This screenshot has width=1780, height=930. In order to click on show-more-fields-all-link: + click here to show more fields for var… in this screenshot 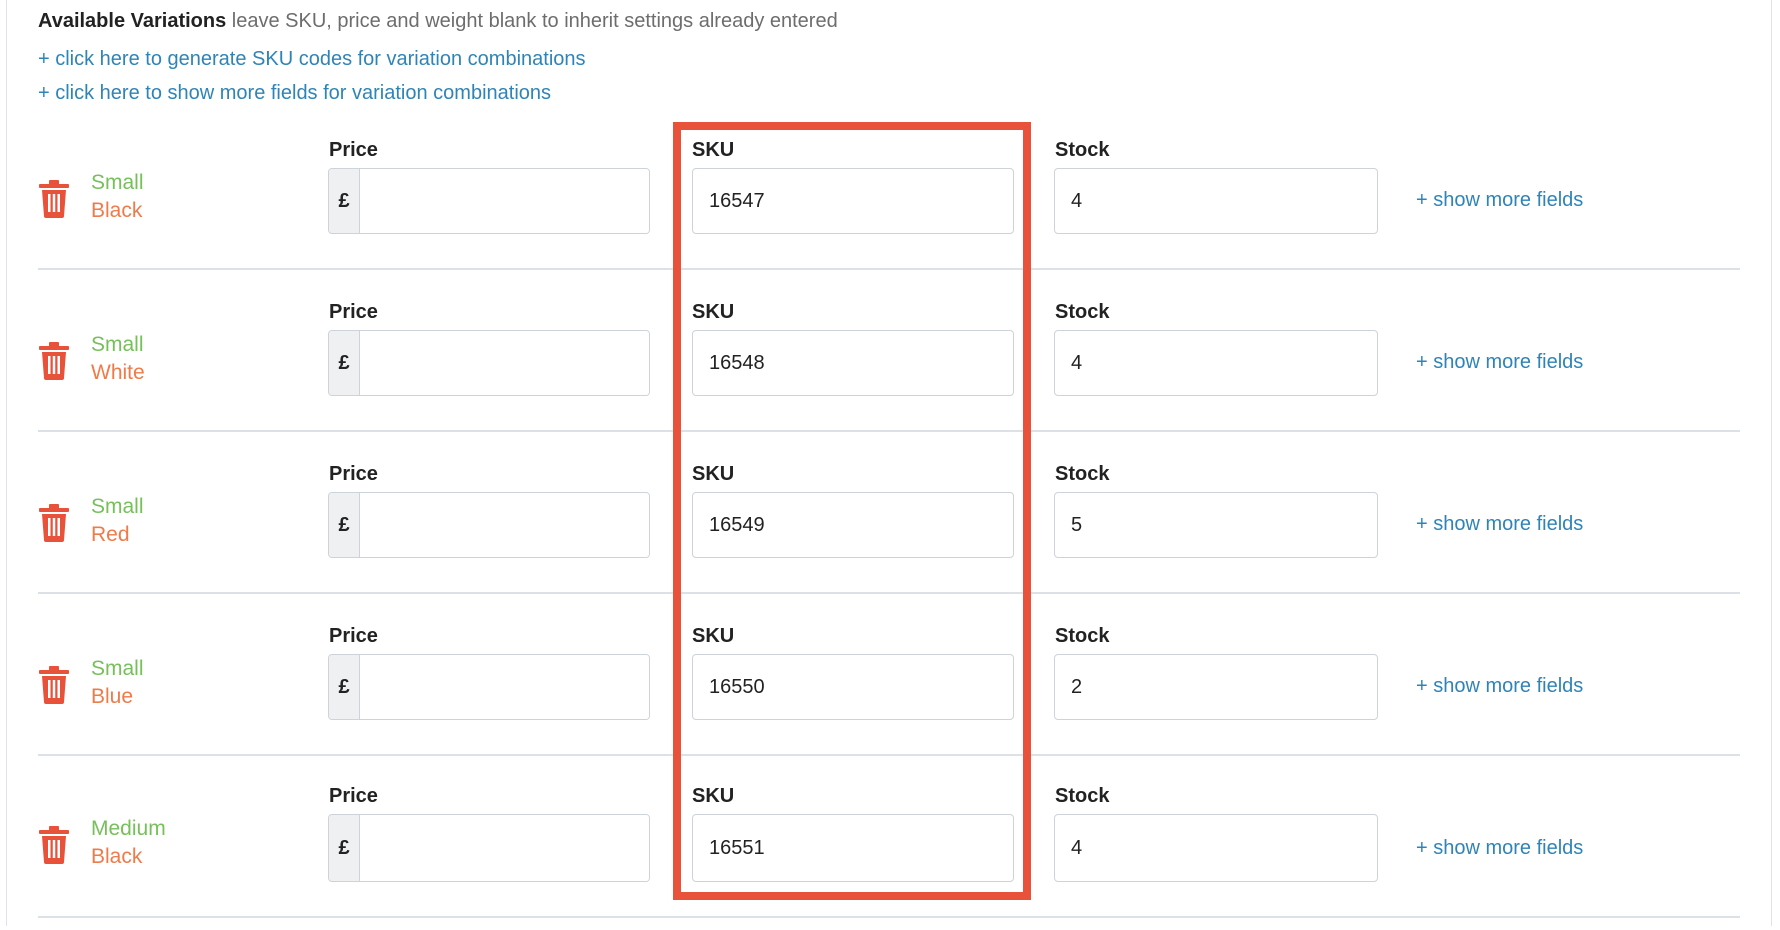, I will do `click(294, 93)`.